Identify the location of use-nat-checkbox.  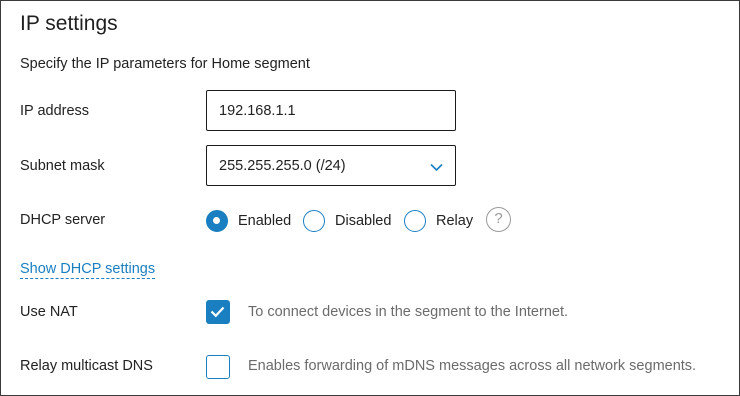
(218, 312).